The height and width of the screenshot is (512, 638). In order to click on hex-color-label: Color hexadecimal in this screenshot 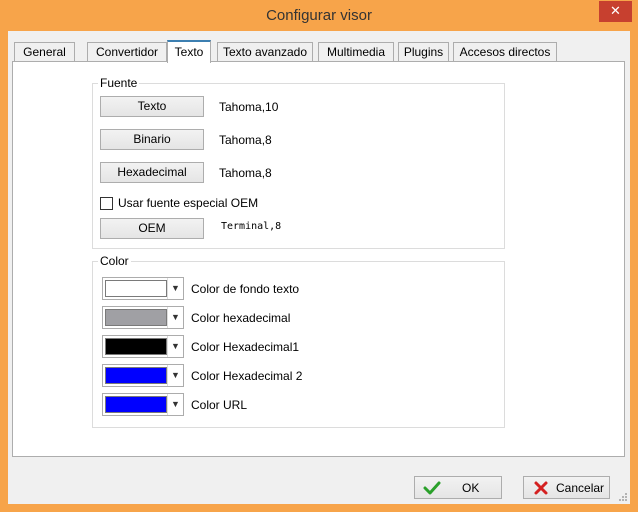, I will do `click(241, 318)`.